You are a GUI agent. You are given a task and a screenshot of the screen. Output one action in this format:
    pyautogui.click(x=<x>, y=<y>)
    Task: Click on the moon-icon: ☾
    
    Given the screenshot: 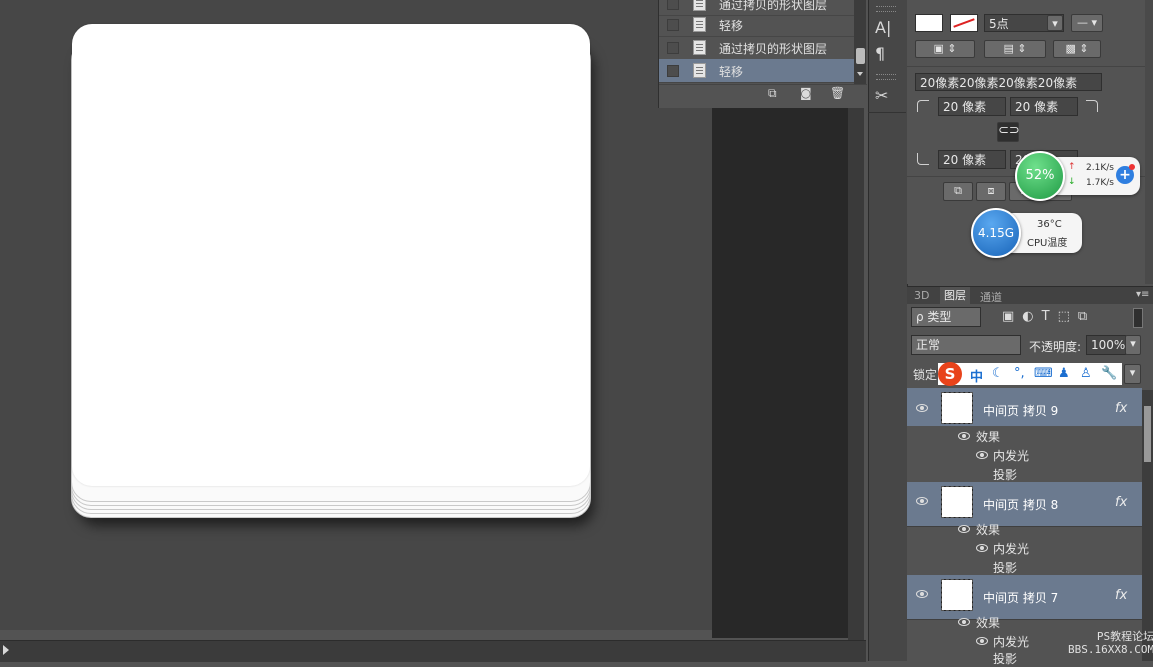 What is the action you would take?
    pyautogui.click(x=998, y=373)
    